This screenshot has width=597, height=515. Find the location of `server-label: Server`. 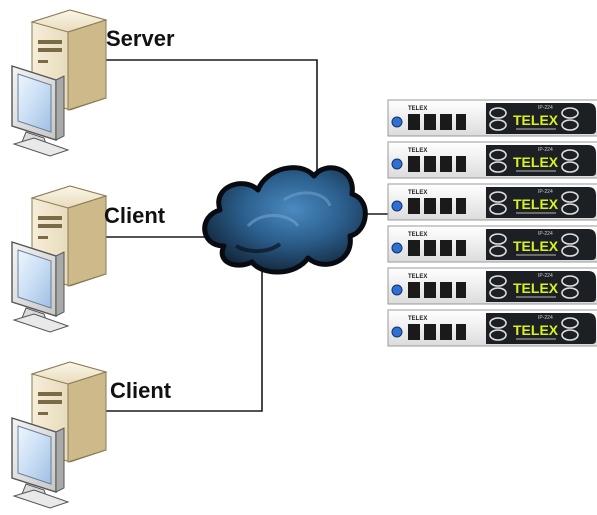

server-label: Server is located at coordinates (140, 38).